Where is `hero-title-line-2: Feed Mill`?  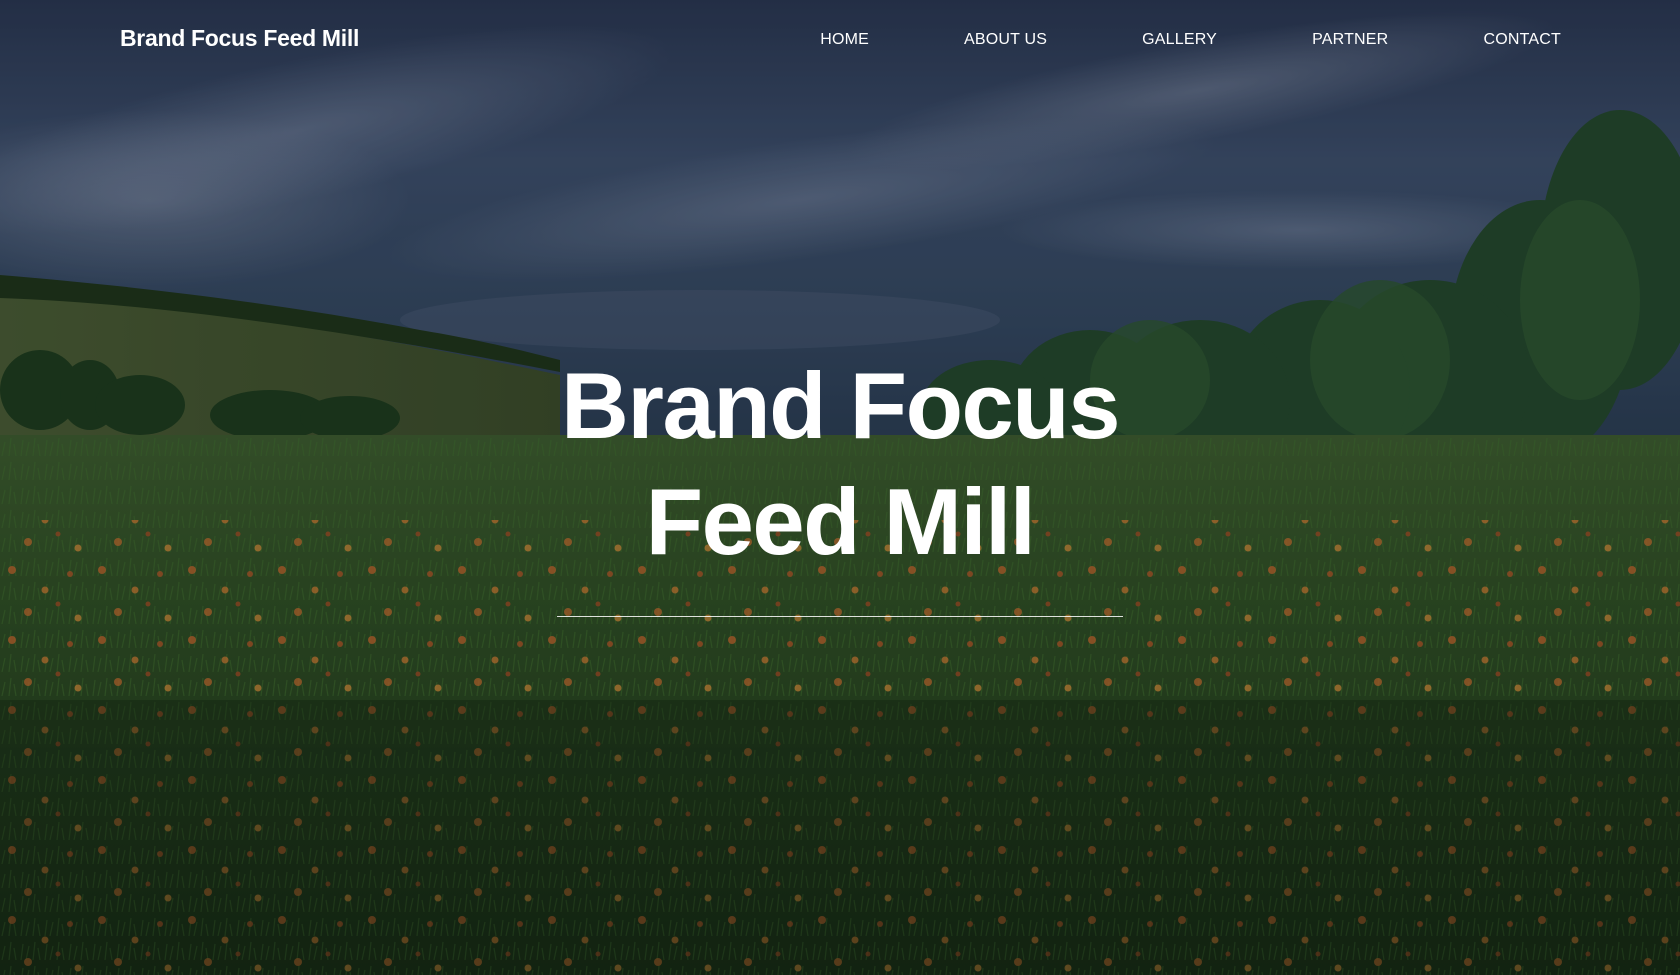
hero-title-line-2: Feed Mill is located at coordinates (840, 521).